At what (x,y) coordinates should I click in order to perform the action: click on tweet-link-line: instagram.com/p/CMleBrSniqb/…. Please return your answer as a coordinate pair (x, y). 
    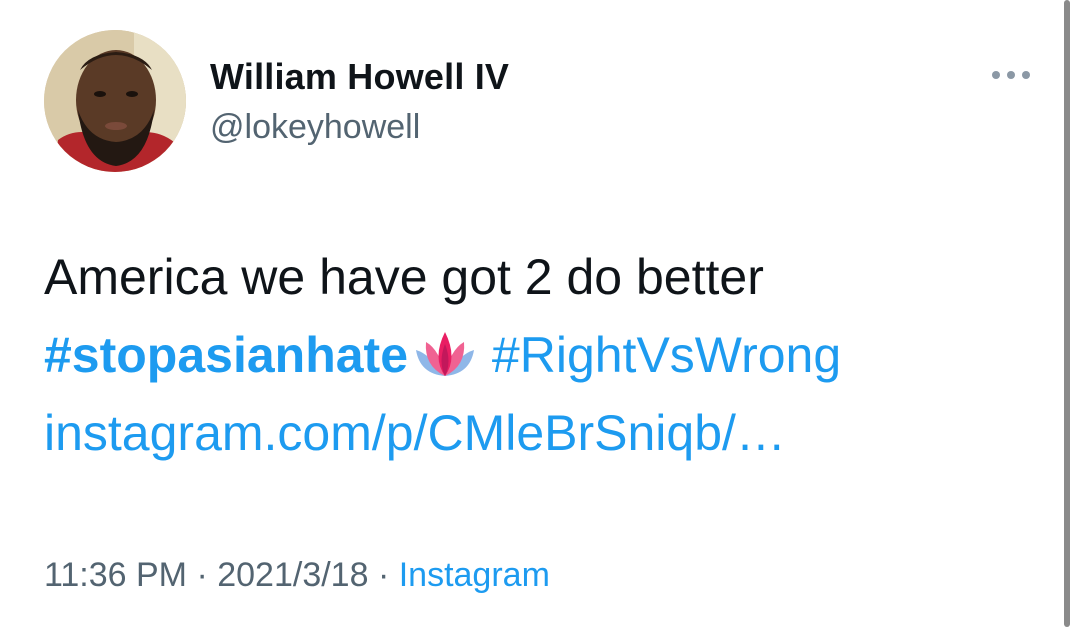
    Looking at the image, I should click on (534, 433).